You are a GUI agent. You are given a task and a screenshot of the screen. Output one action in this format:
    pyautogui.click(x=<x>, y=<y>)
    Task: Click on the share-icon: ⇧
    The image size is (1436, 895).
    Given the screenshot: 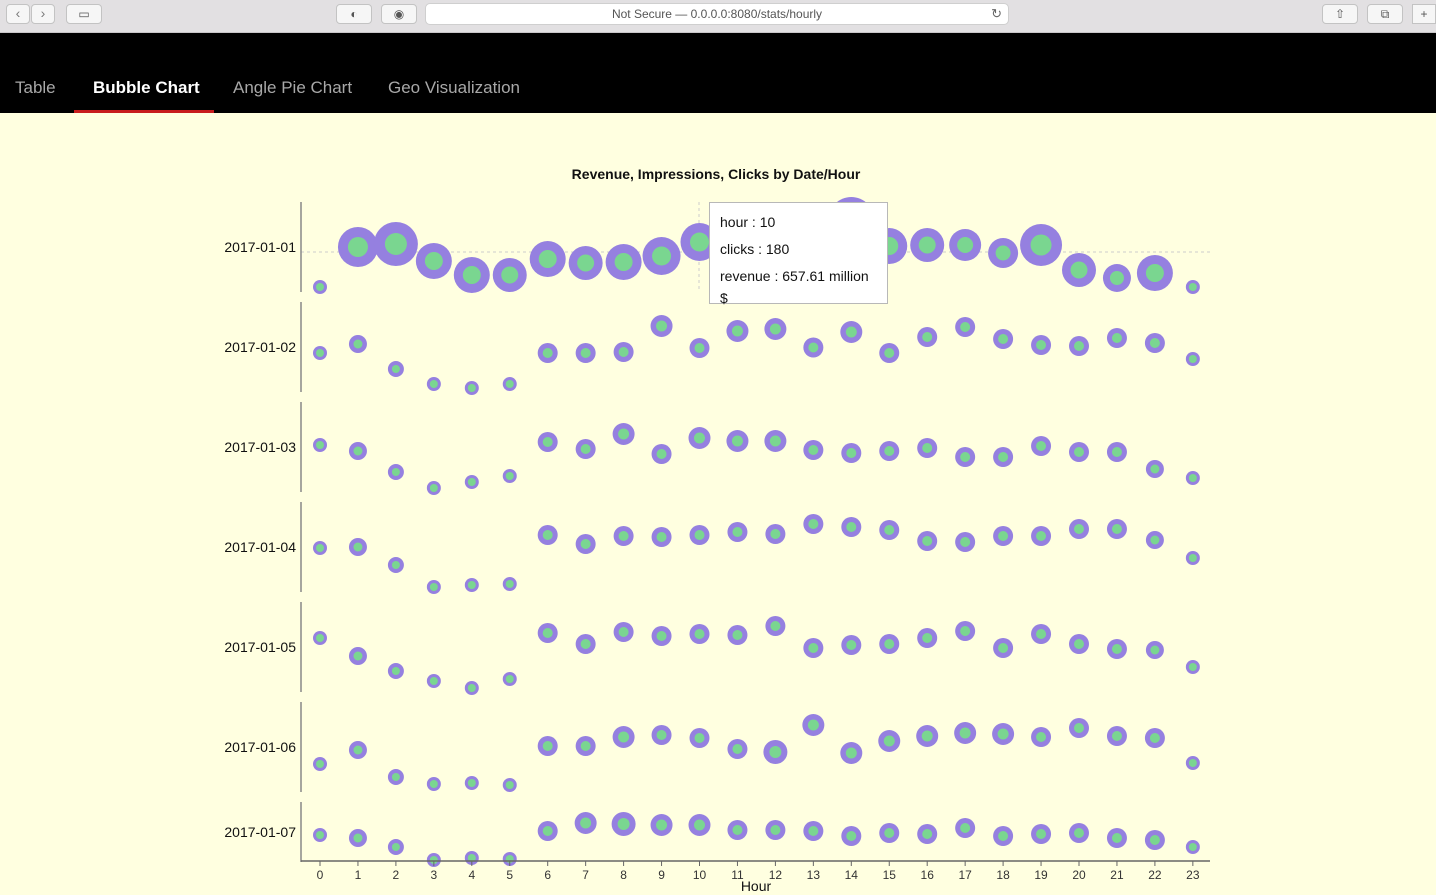 What is the action you would take?
    pyautogui.click(x=1340, y=14)
    